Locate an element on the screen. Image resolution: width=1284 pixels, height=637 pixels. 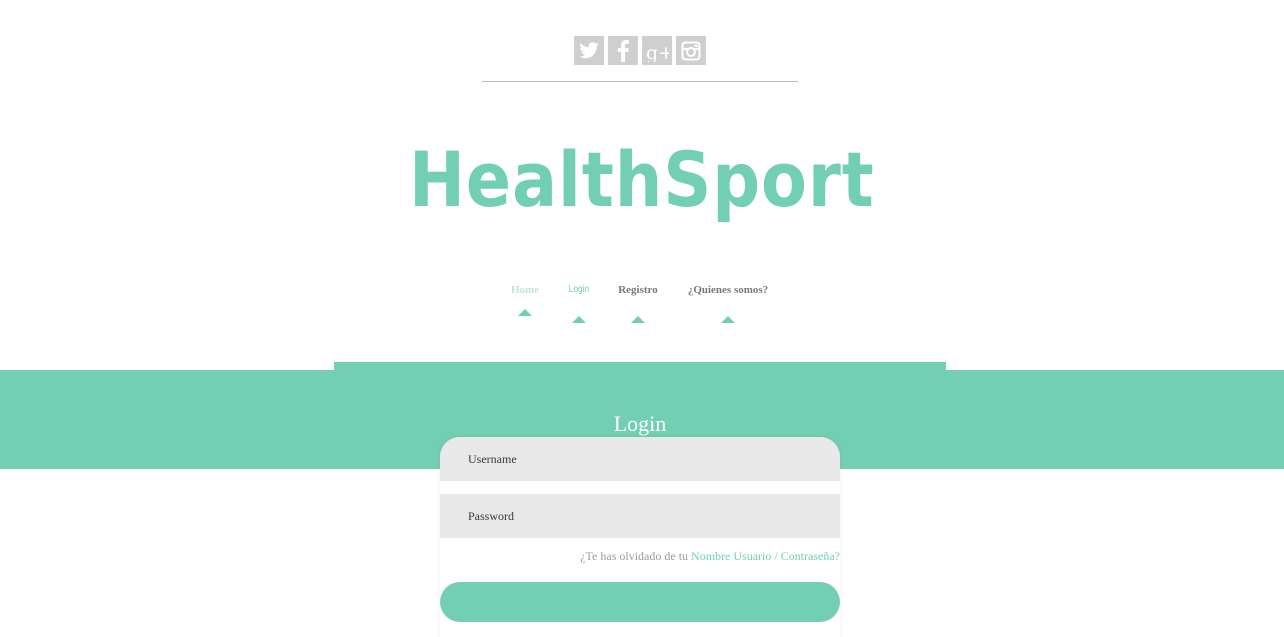
band-tab is located at coordinates (640, 366).